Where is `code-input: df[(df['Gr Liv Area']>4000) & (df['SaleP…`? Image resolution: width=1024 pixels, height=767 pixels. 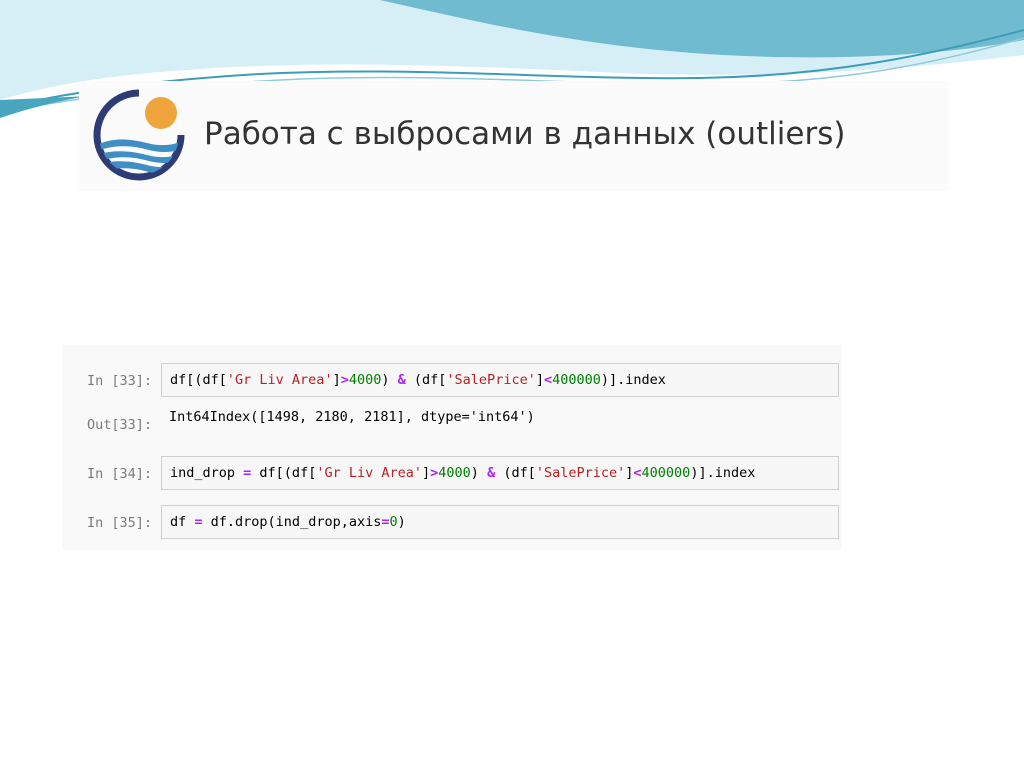
code-input: df[(df['Gr Liv Area']>4000) & (df['SaleP… is located at coordinates (500, 380).